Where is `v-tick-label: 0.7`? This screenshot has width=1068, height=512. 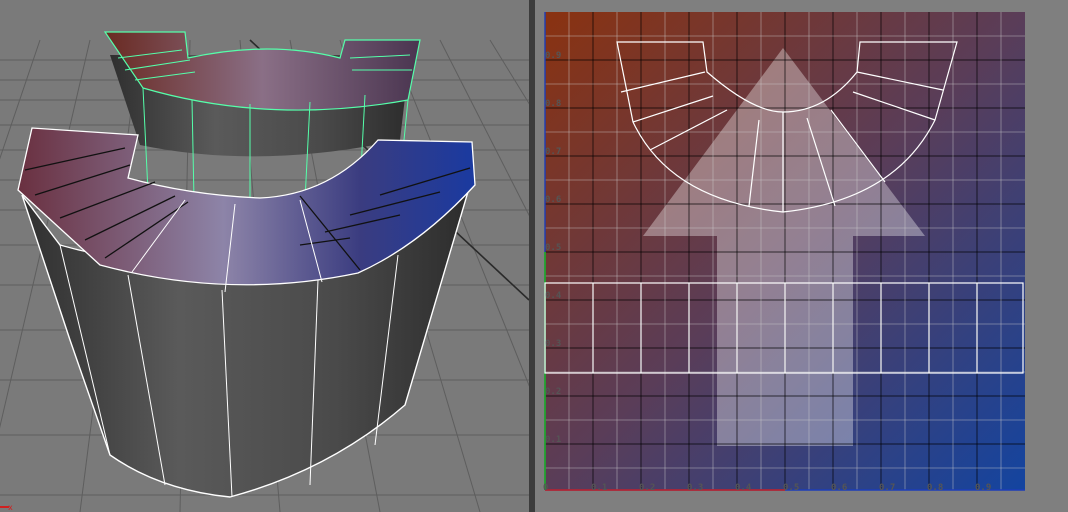 v-tick-label: 0.7 is located at coordinates (553, 152).